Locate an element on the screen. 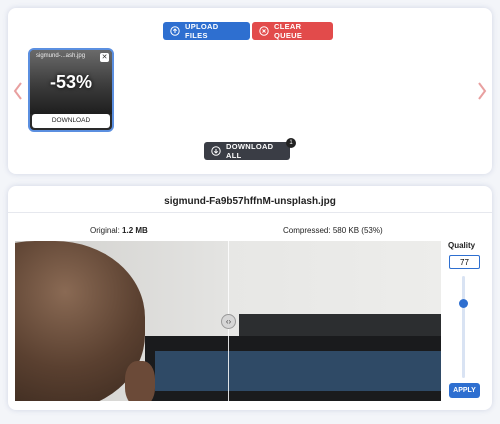  clear-queue-label: CLEAR QUEUE is located at coordinates (288, 31).